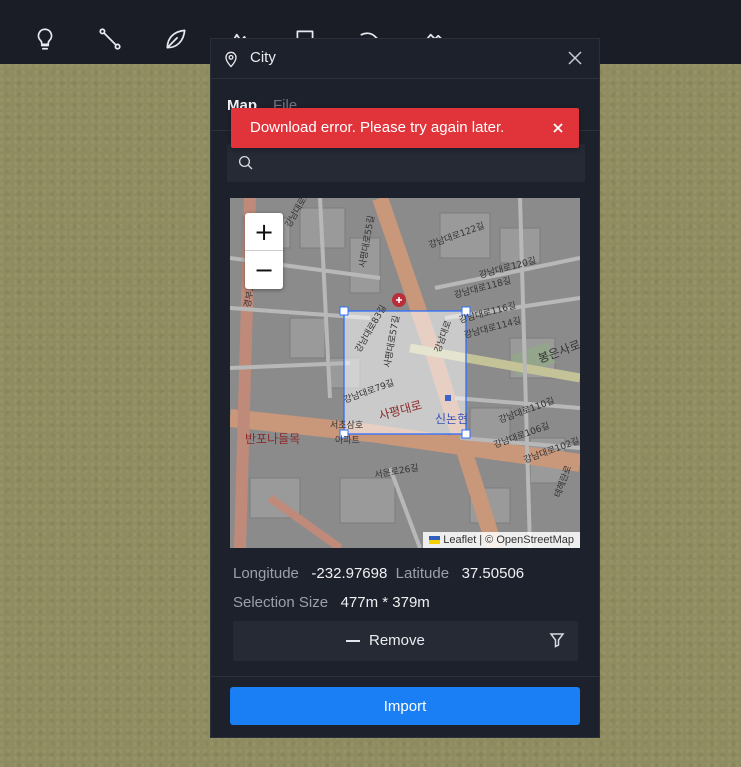 The height and width of the screenshot is (767, 741). I want to click on map-attribution: Leaflet | © OpenStreetMap, so click(501, 540).